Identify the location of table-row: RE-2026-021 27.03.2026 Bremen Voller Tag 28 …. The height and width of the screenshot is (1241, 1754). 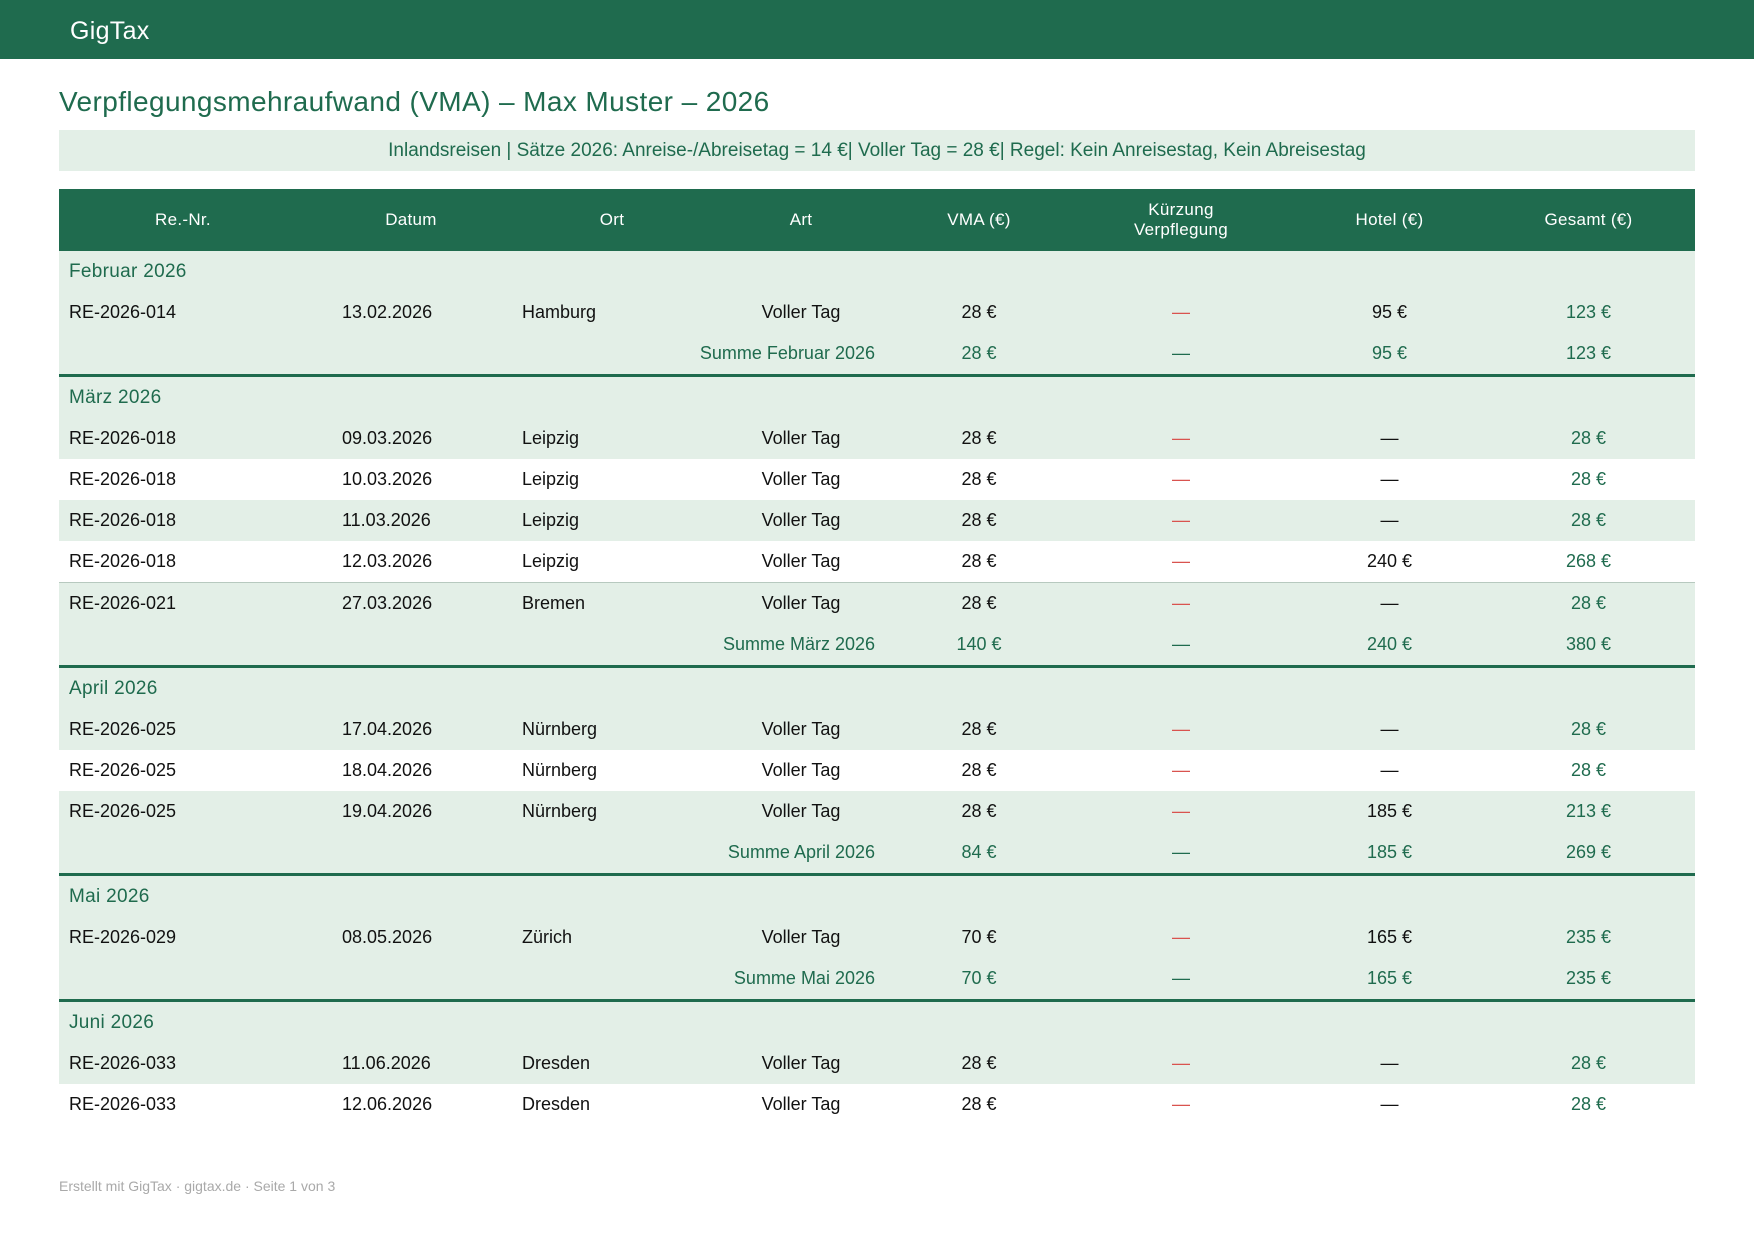
(877, 603).